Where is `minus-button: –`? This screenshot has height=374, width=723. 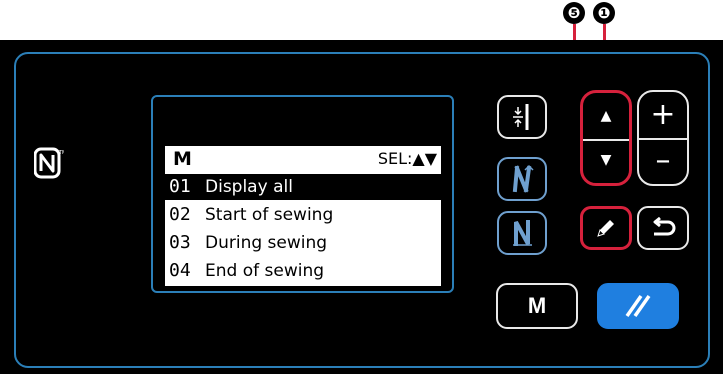
minus-button: – is located at coordinates (663, 161).